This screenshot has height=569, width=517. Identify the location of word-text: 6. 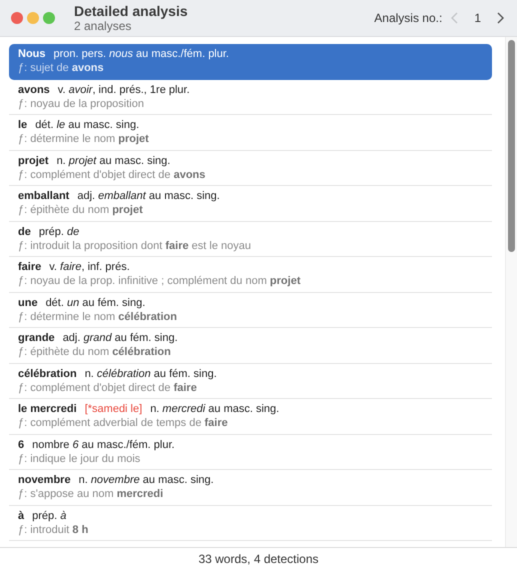
(21, 444).